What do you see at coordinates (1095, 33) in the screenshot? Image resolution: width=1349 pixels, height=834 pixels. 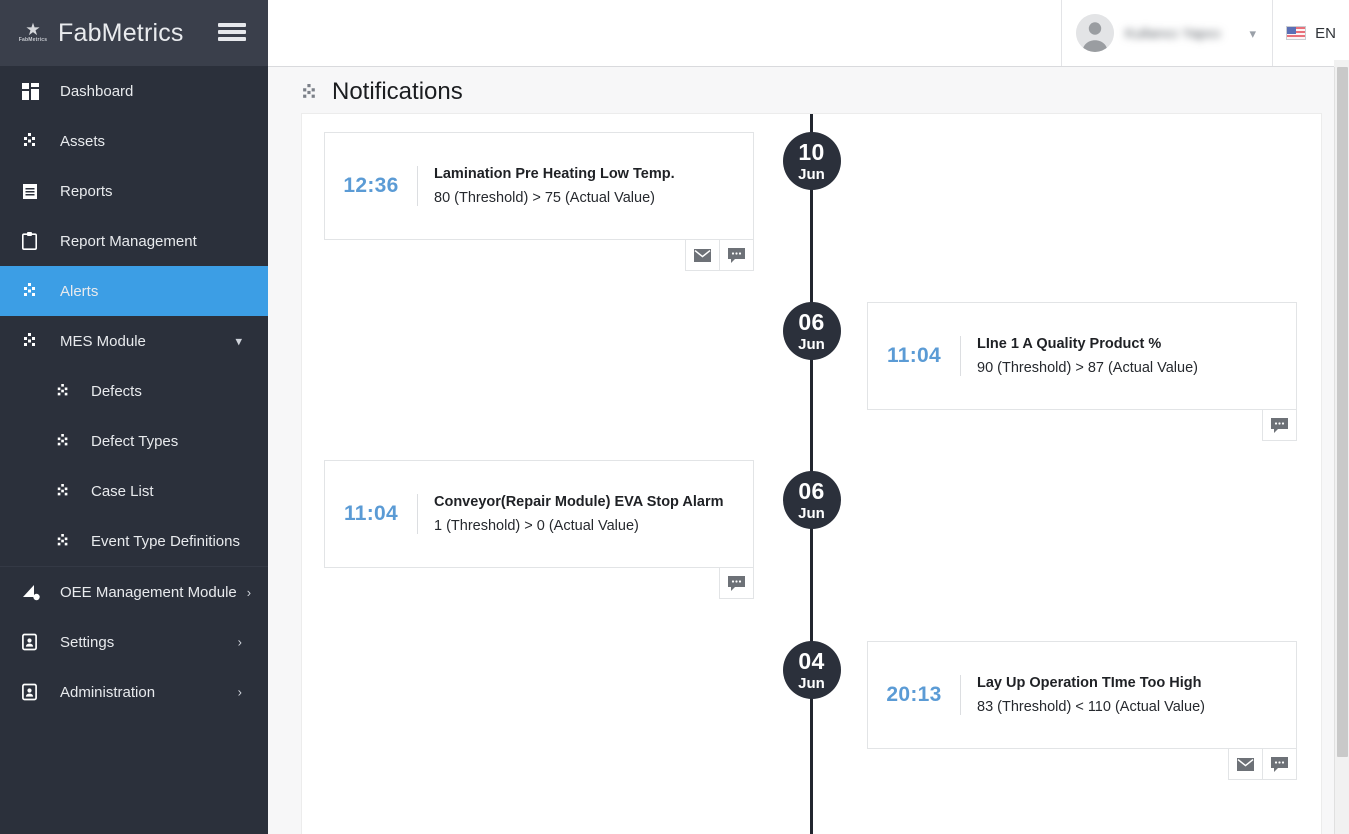 I see `user-avatar-icon` at bounding box center [1095, 33].